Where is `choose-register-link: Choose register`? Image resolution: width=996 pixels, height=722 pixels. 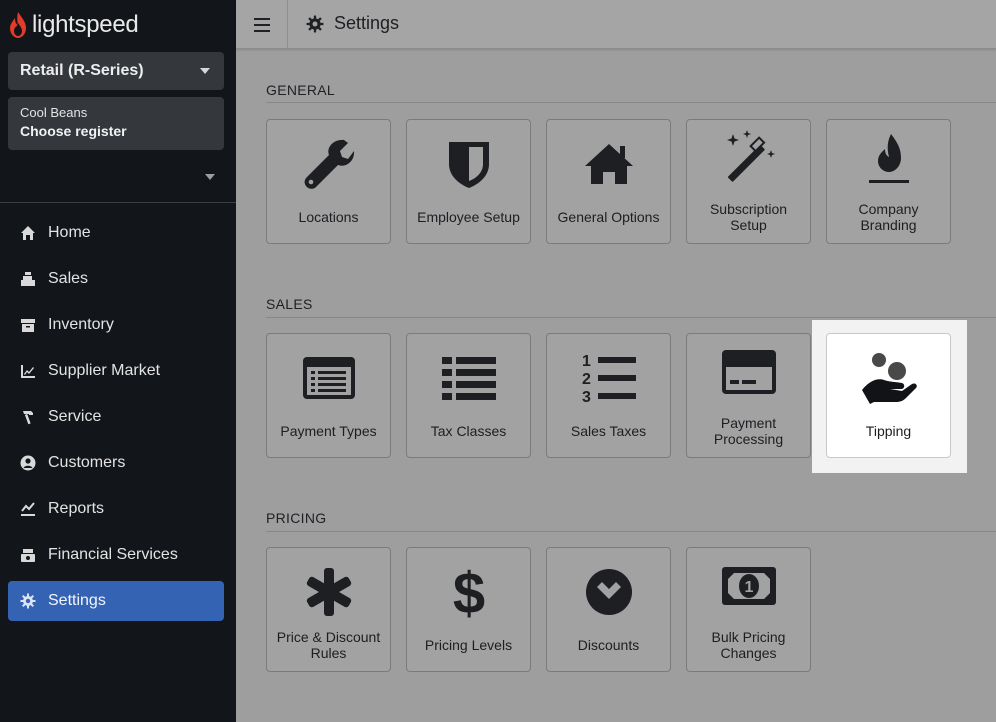
choose-register-link: Choose register is located at coordinates (116, 131).